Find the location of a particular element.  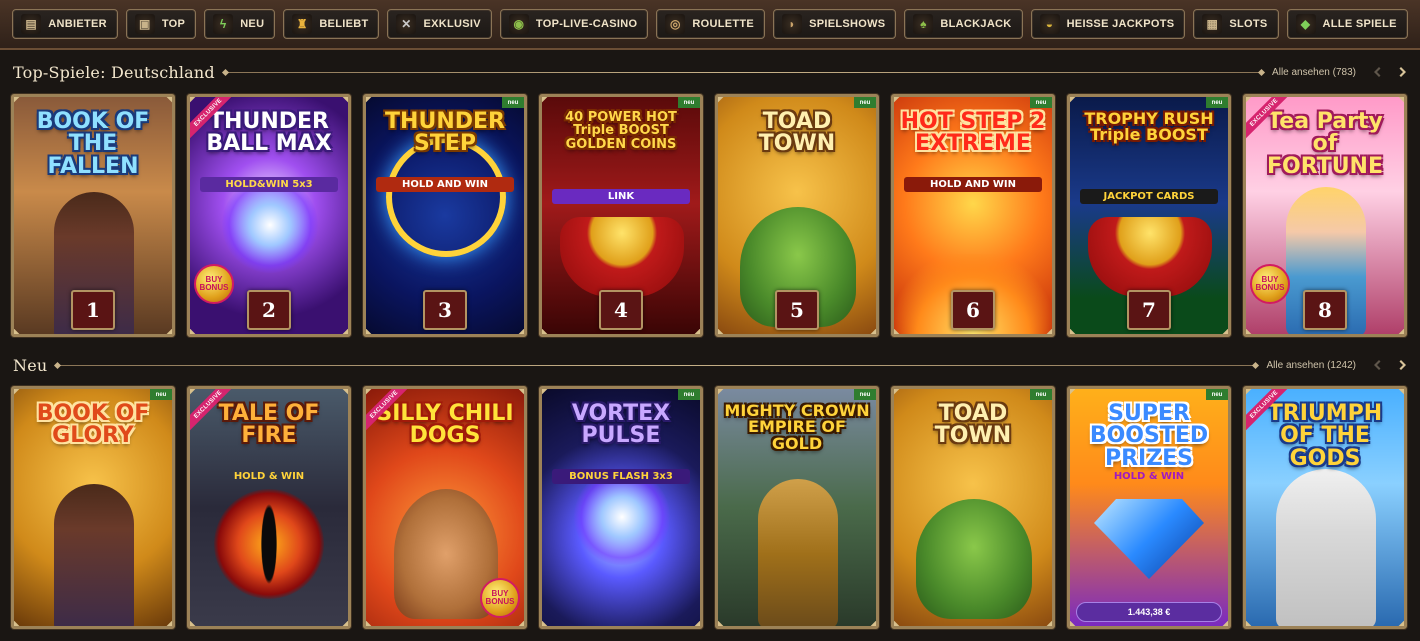

crossed-swords-icon: ✕ is located at coordinates (406, 24).